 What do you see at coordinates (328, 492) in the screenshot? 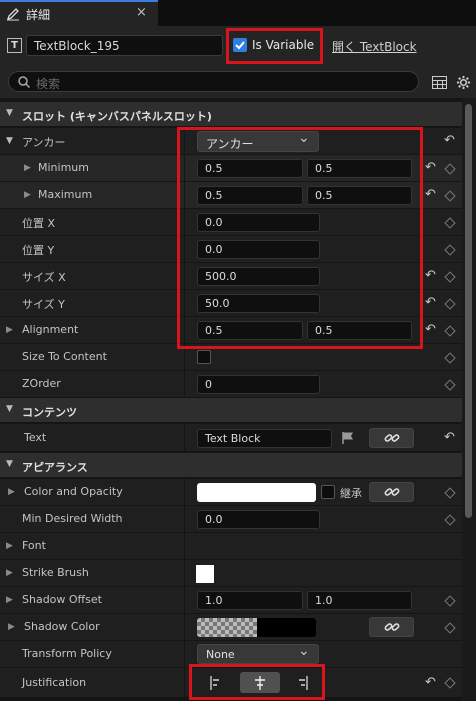
I see `inherit-checkbox` at bounding box center [328, 492].